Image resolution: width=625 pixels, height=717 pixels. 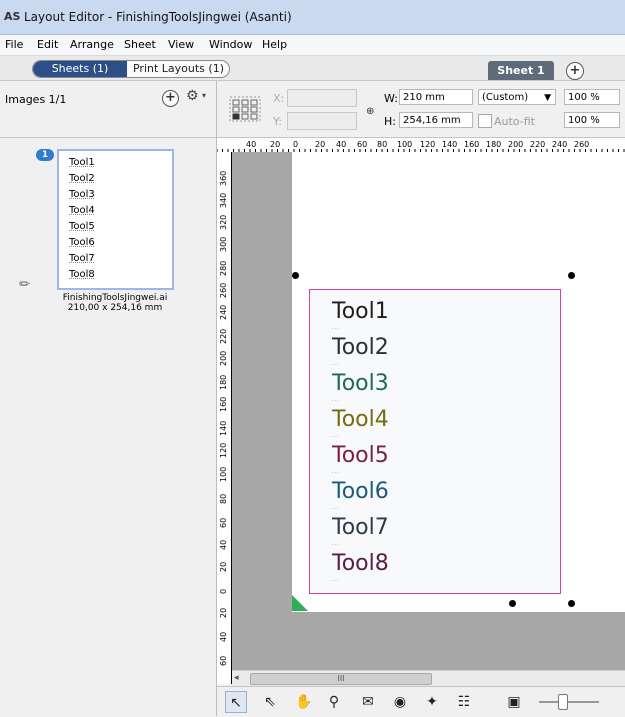 What do you see at coordinates (236, 702) in the screenshot?
I see `select-arrow-icon: ↖` at bounding box center [236, 702].